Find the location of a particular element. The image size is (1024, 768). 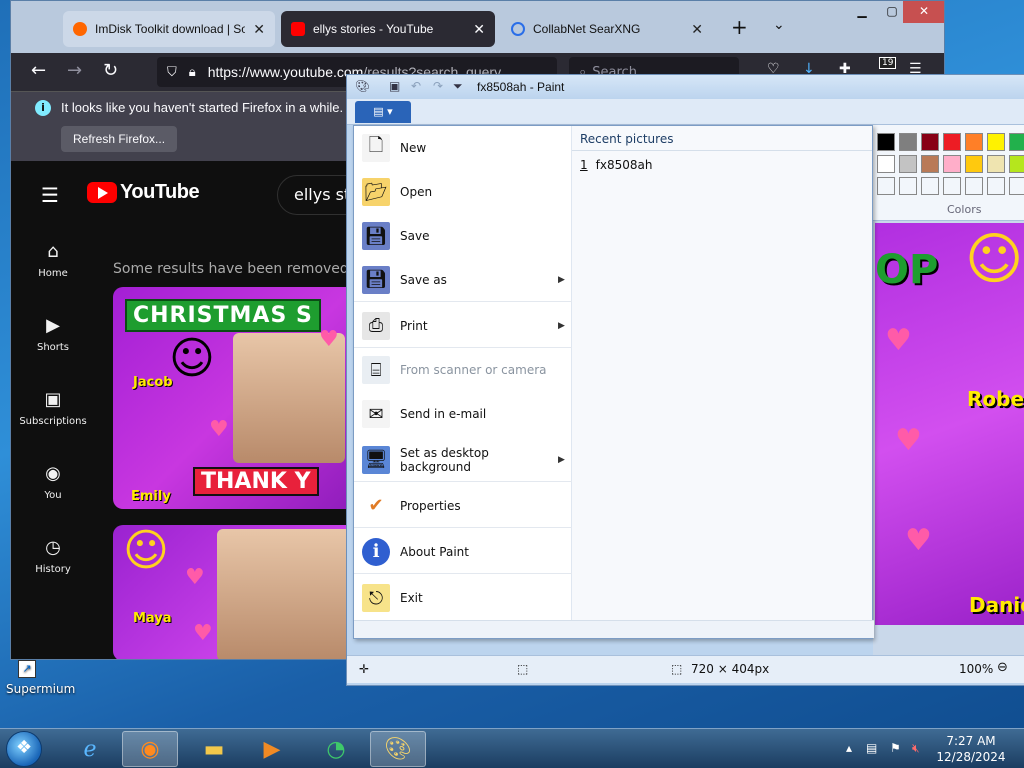

user-icon: ◉ is located at coordinates (53, 473).